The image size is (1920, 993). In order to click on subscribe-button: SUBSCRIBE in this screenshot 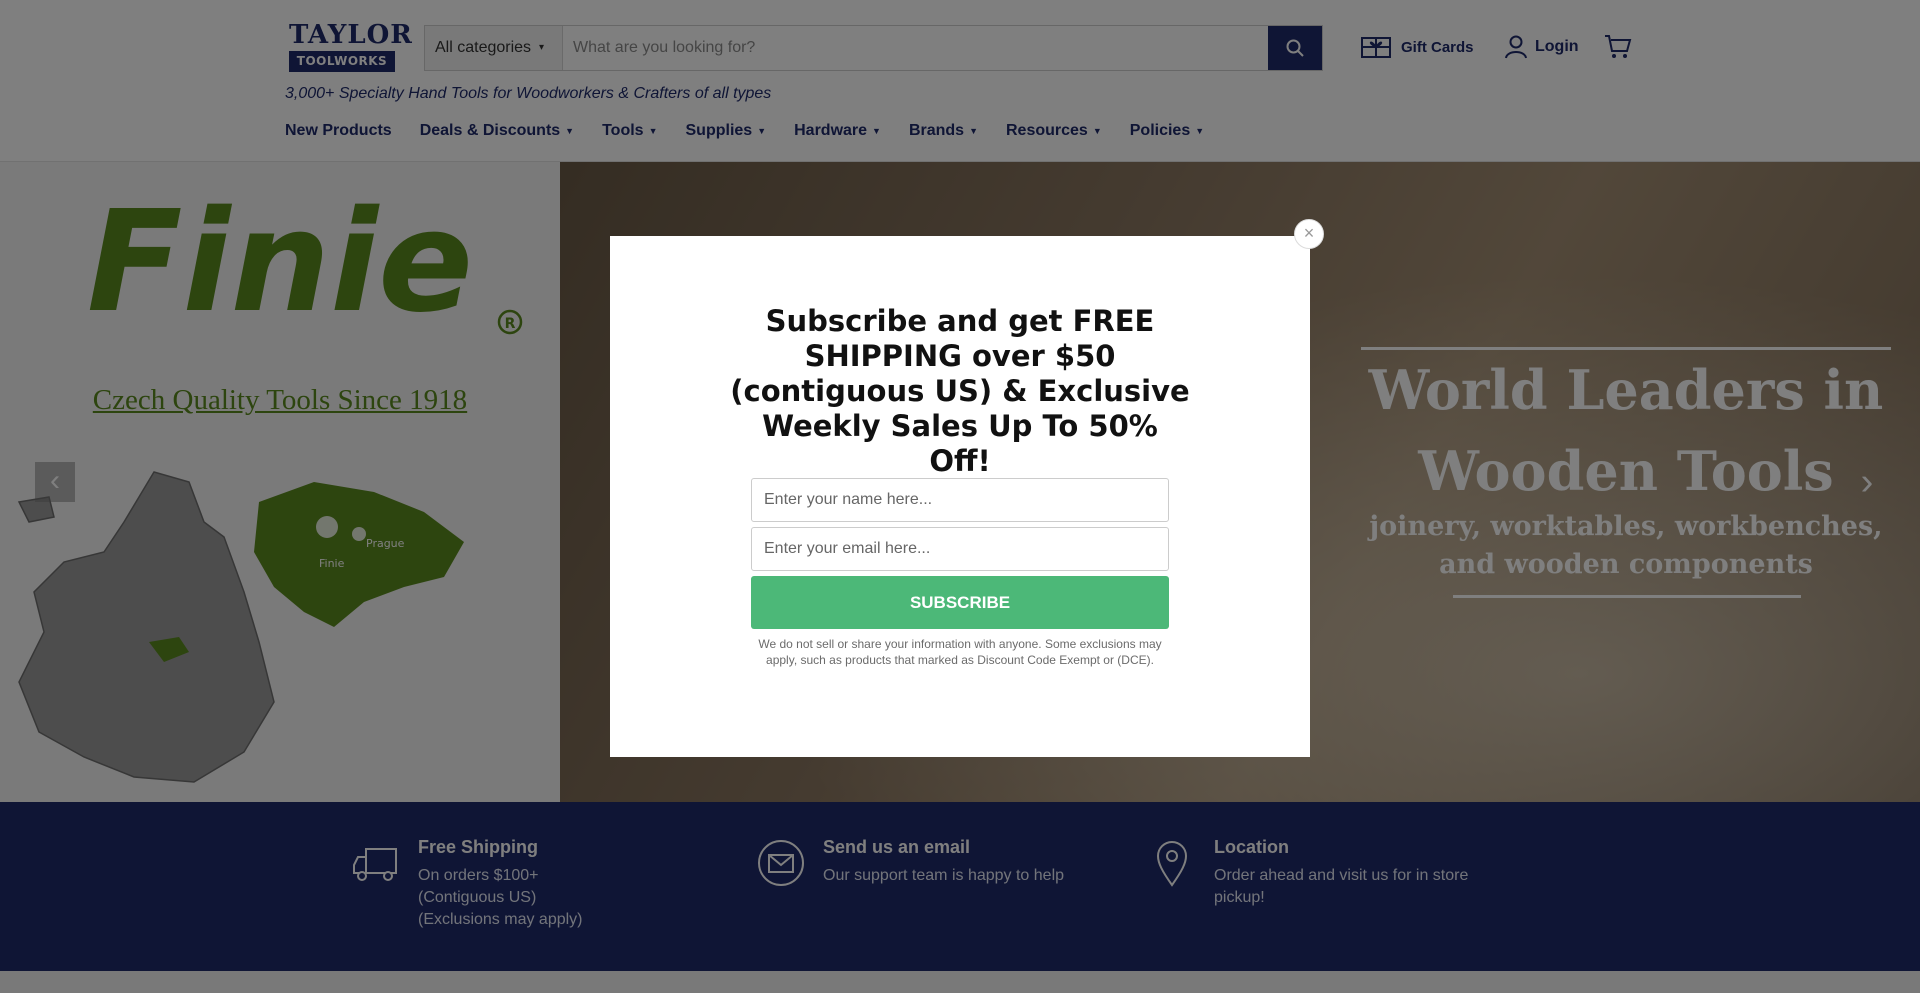, I will do `click(960, 602)`.